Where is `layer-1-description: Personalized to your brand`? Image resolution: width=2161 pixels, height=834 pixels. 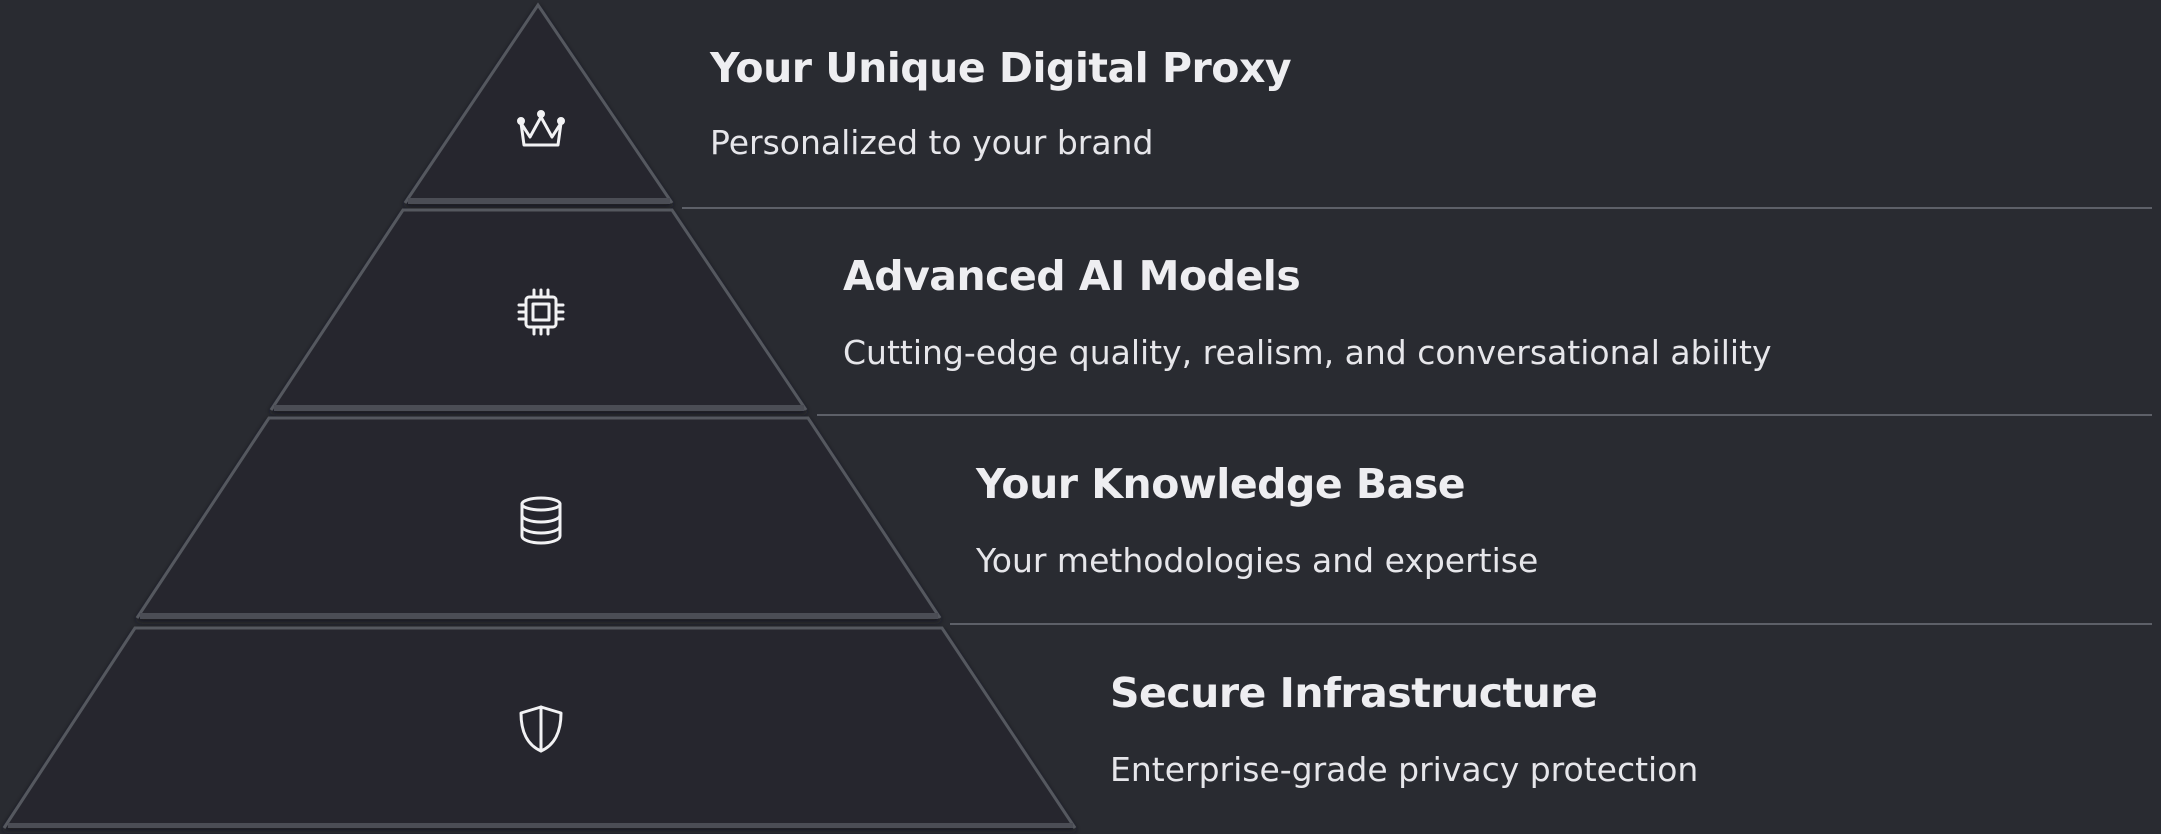 layer-1-description: Personalized to your brand is located at coordinates (932, 142).